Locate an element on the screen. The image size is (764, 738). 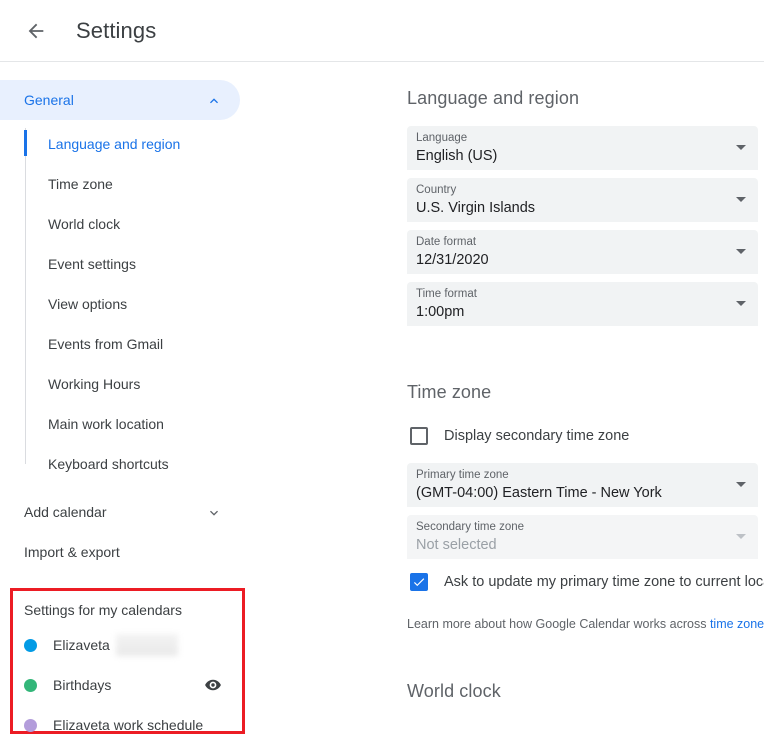
page-title: Settings is located at coordinates (116, 30).